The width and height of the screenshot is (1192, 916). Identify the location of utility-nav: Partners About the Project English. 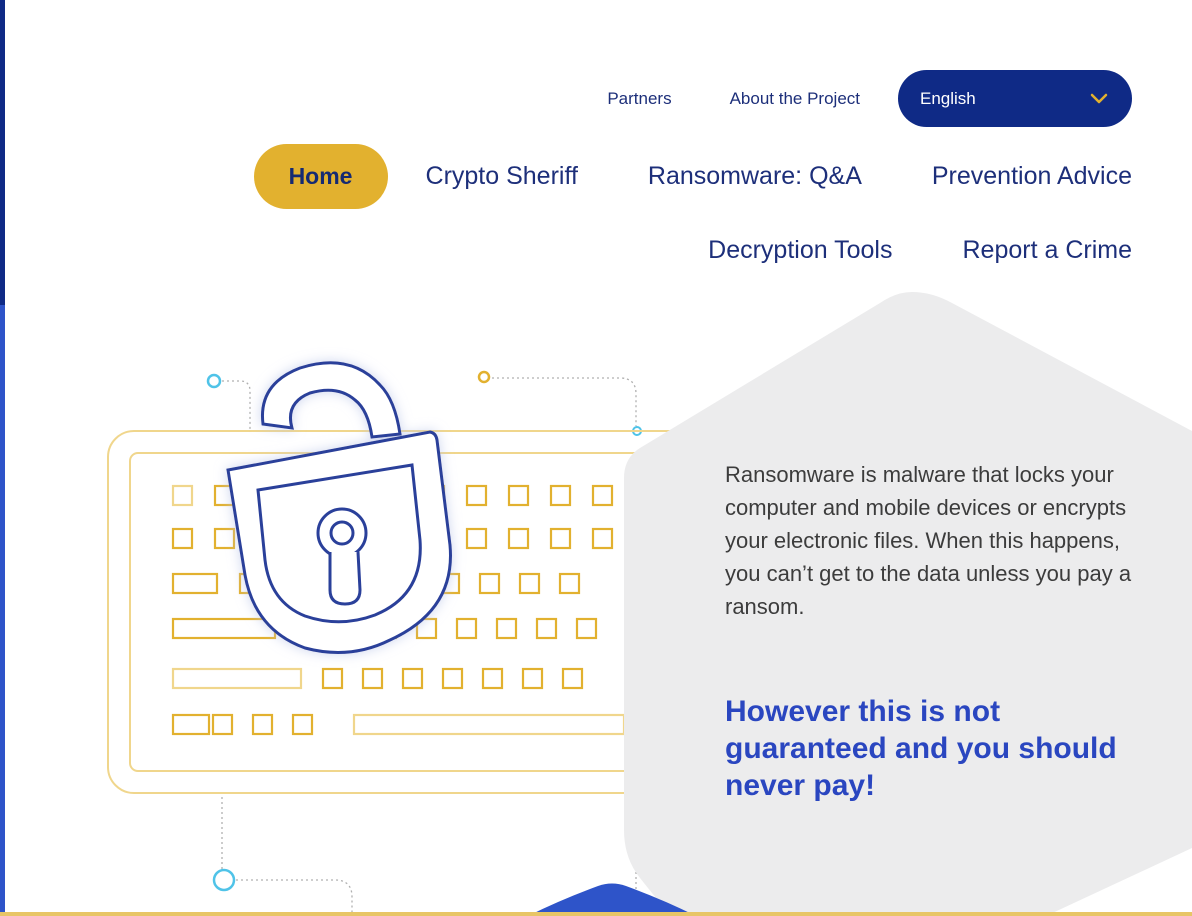
(869, 98).